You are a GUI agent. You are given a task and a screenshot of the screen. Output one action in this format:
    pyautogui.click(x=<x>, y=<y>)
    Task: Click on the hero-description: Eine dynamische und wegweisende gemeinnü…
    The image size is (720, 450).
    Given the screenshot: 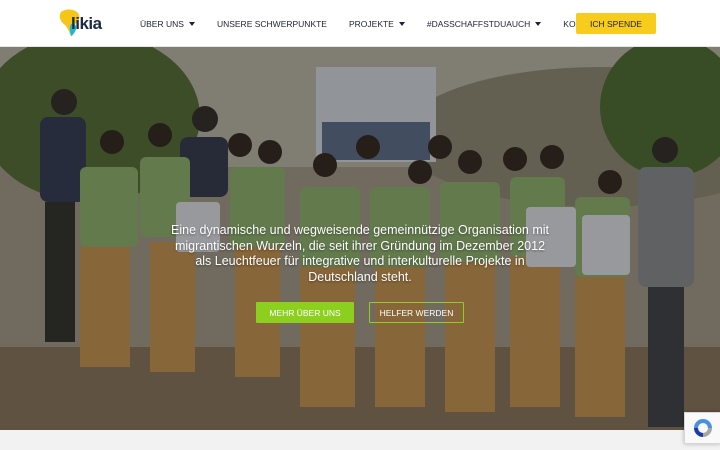 What is the action you would take?
    pyautogui.click(x=360, y=253)
    